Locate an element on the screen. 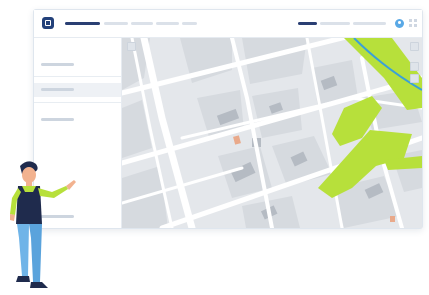 This screenshot has width=429, height=295. fullscreen-icon is located at coordinates (414, 78).